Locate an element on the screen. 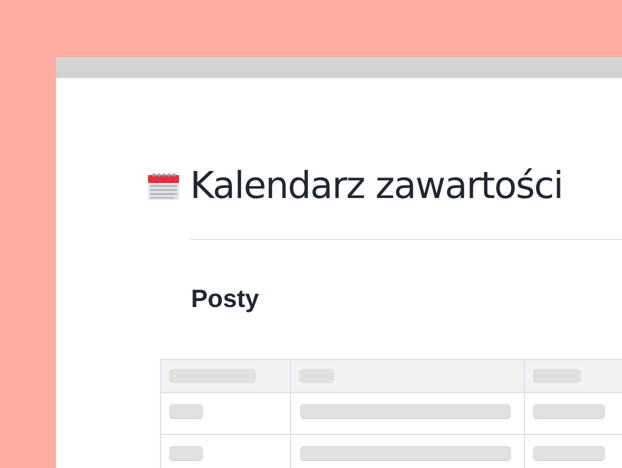 The height and width of the screenshot is (468, 622). calendar-icon is located at coordinates (163, 186).